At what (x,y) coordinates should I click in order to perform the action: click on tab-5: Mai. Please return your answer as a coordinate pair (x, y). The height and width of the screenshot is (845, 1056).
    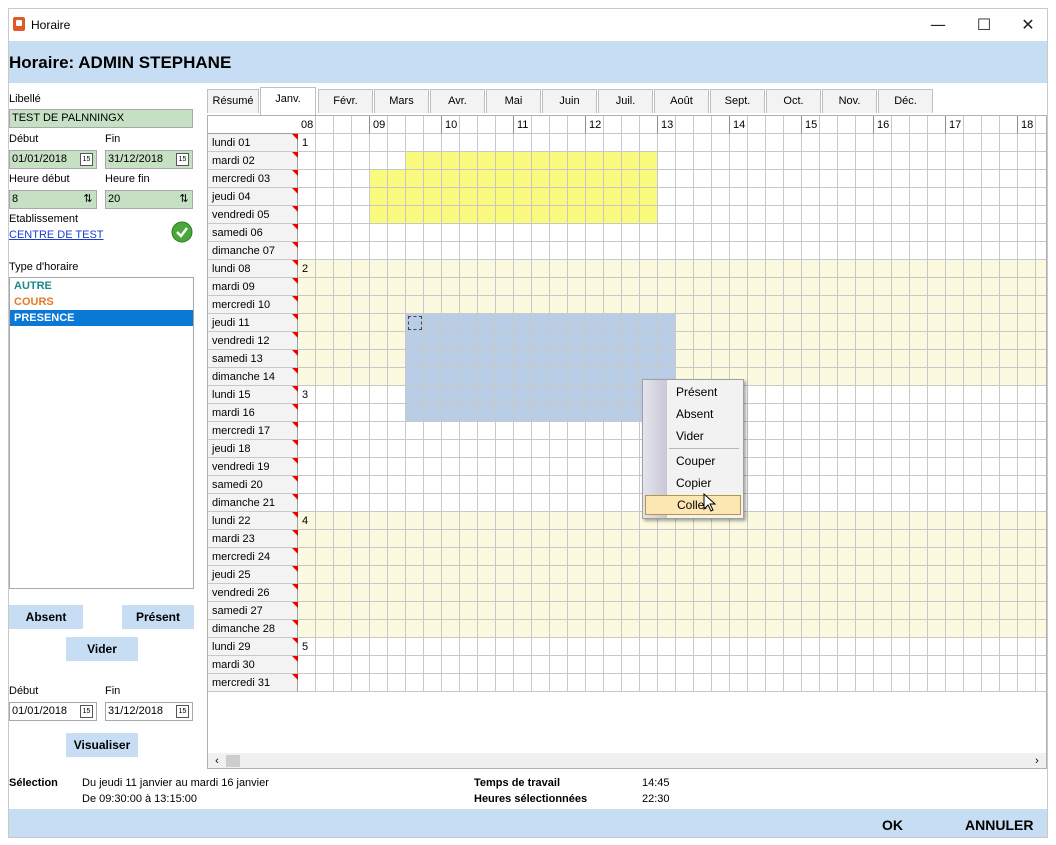
    Looking at the image, I should click on (513, 101).